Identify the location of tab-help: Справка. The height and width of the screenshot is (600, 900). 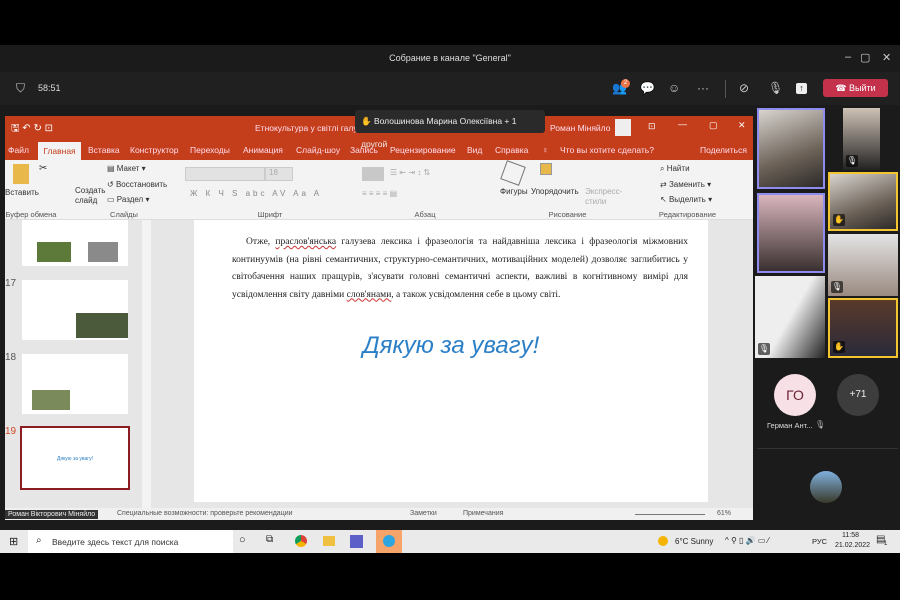
(511, 150).